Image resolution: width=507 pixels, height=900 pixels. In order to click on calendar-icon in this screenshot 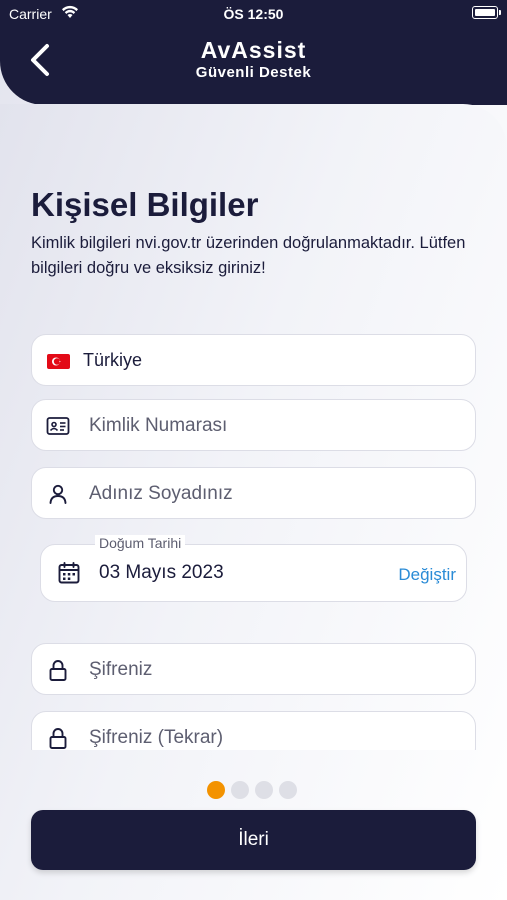, I will do `click(69, 573)`.